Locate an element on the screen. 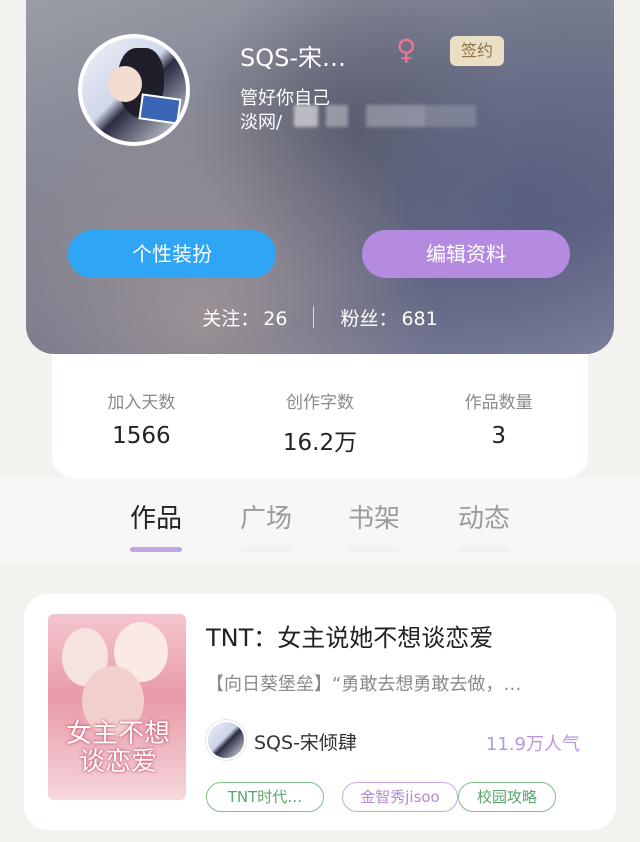  follow-stats-row: 关注： 26 粉丝： 681 is located at coordinates (320, 317).